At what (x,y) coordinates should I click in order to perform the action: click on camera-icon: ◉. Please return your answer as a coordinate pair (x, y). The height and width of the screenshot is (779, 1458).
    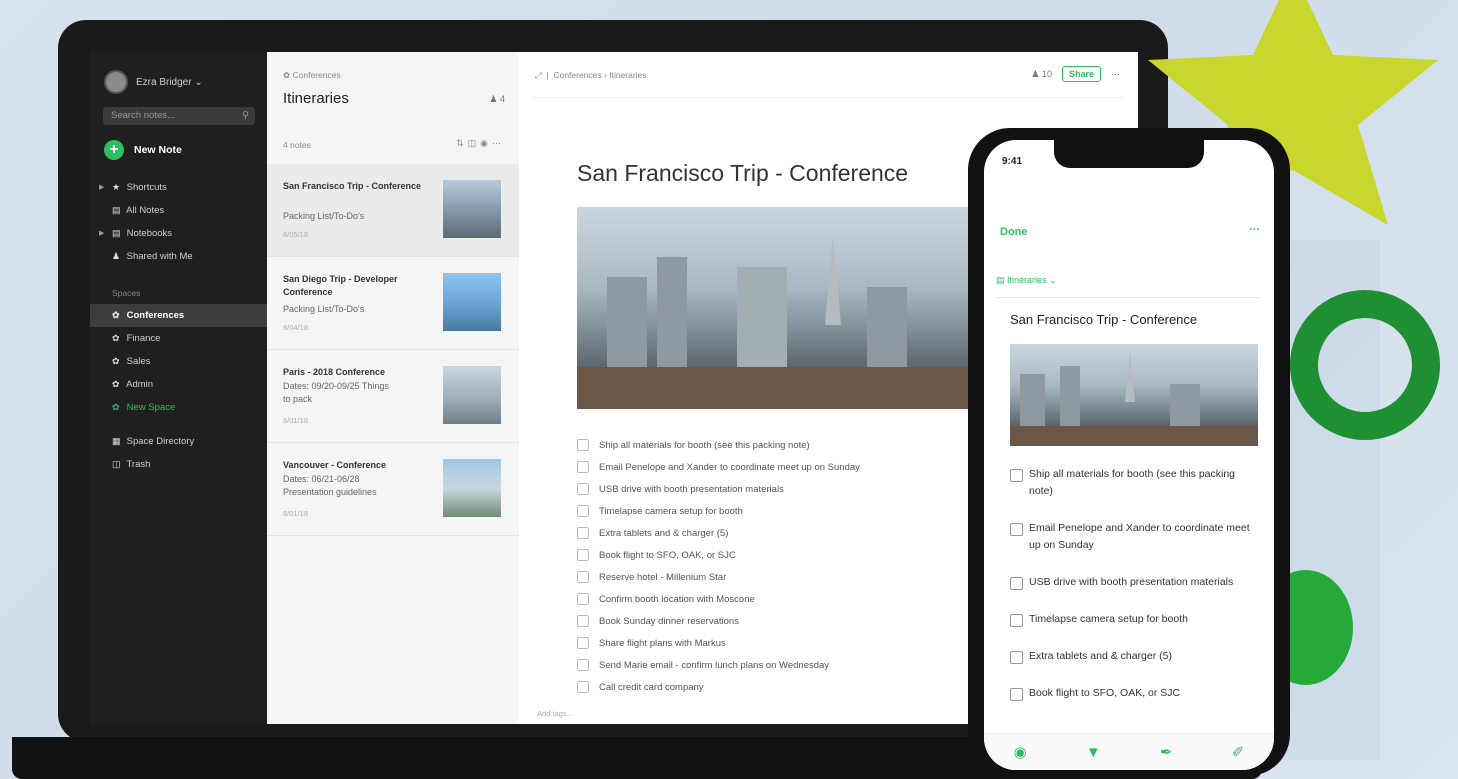
    Looking at the image, I should click on (1020, 752).